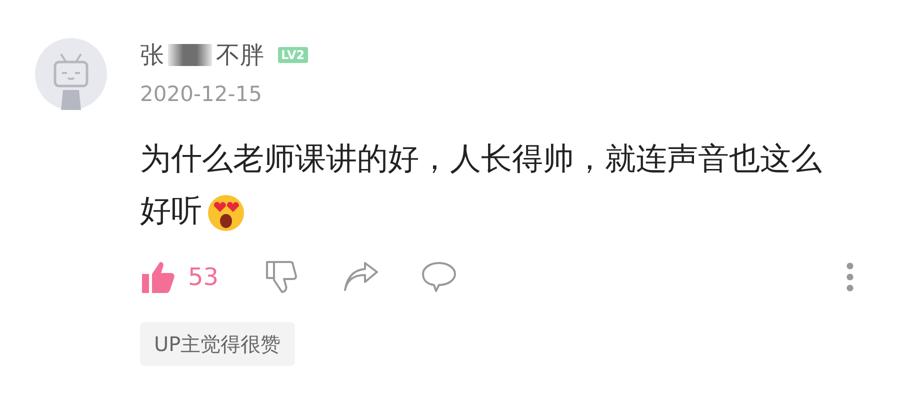  I want to click on more-icon, so click(850, 277).